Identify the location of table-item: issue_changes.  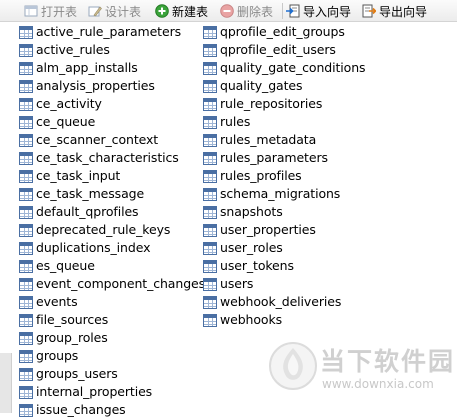
(112, 410).